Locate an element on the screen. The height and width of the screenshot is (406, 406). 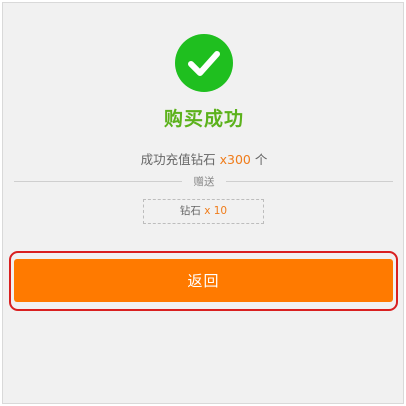
divider-line-left is located at coordinates (98, 181).